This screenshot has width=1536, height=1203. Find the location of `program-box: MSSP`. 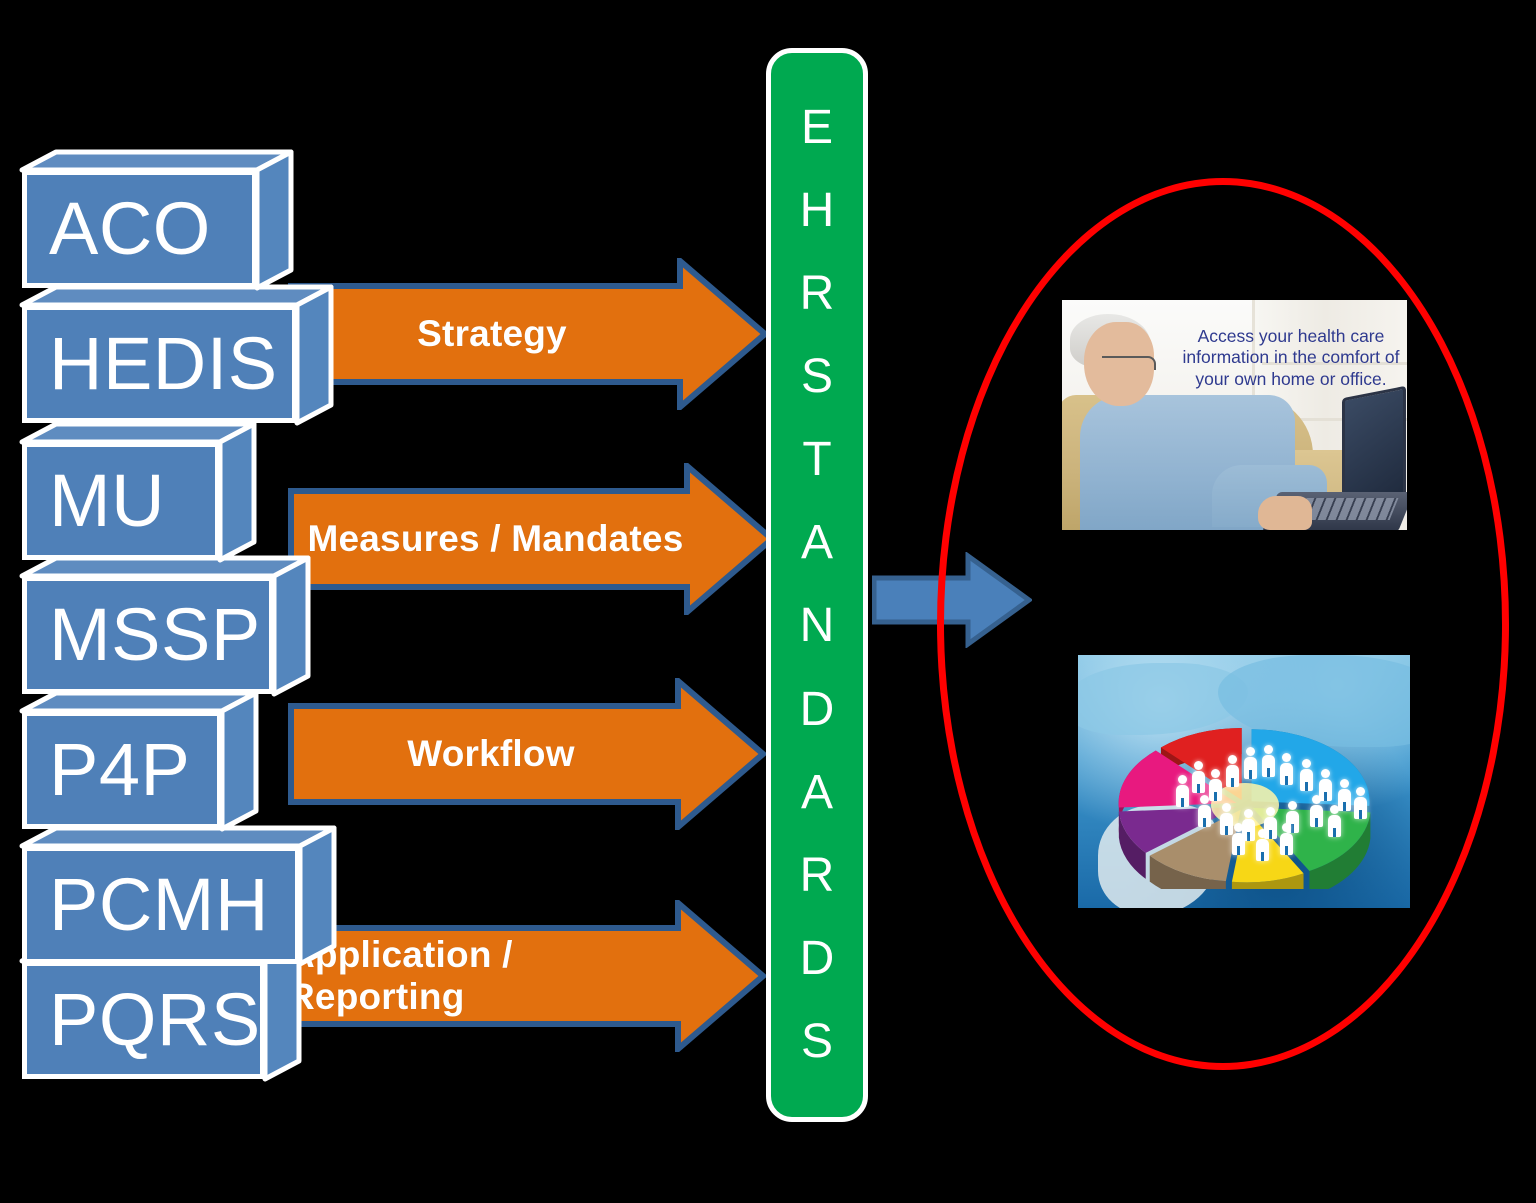

program-box: MSSP is located at coordinates (165, 626).